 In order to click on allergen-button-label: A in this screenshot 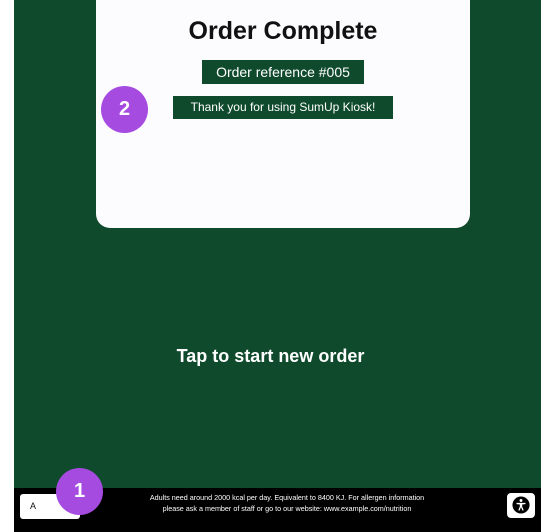, I will do `click(33, 506)`.